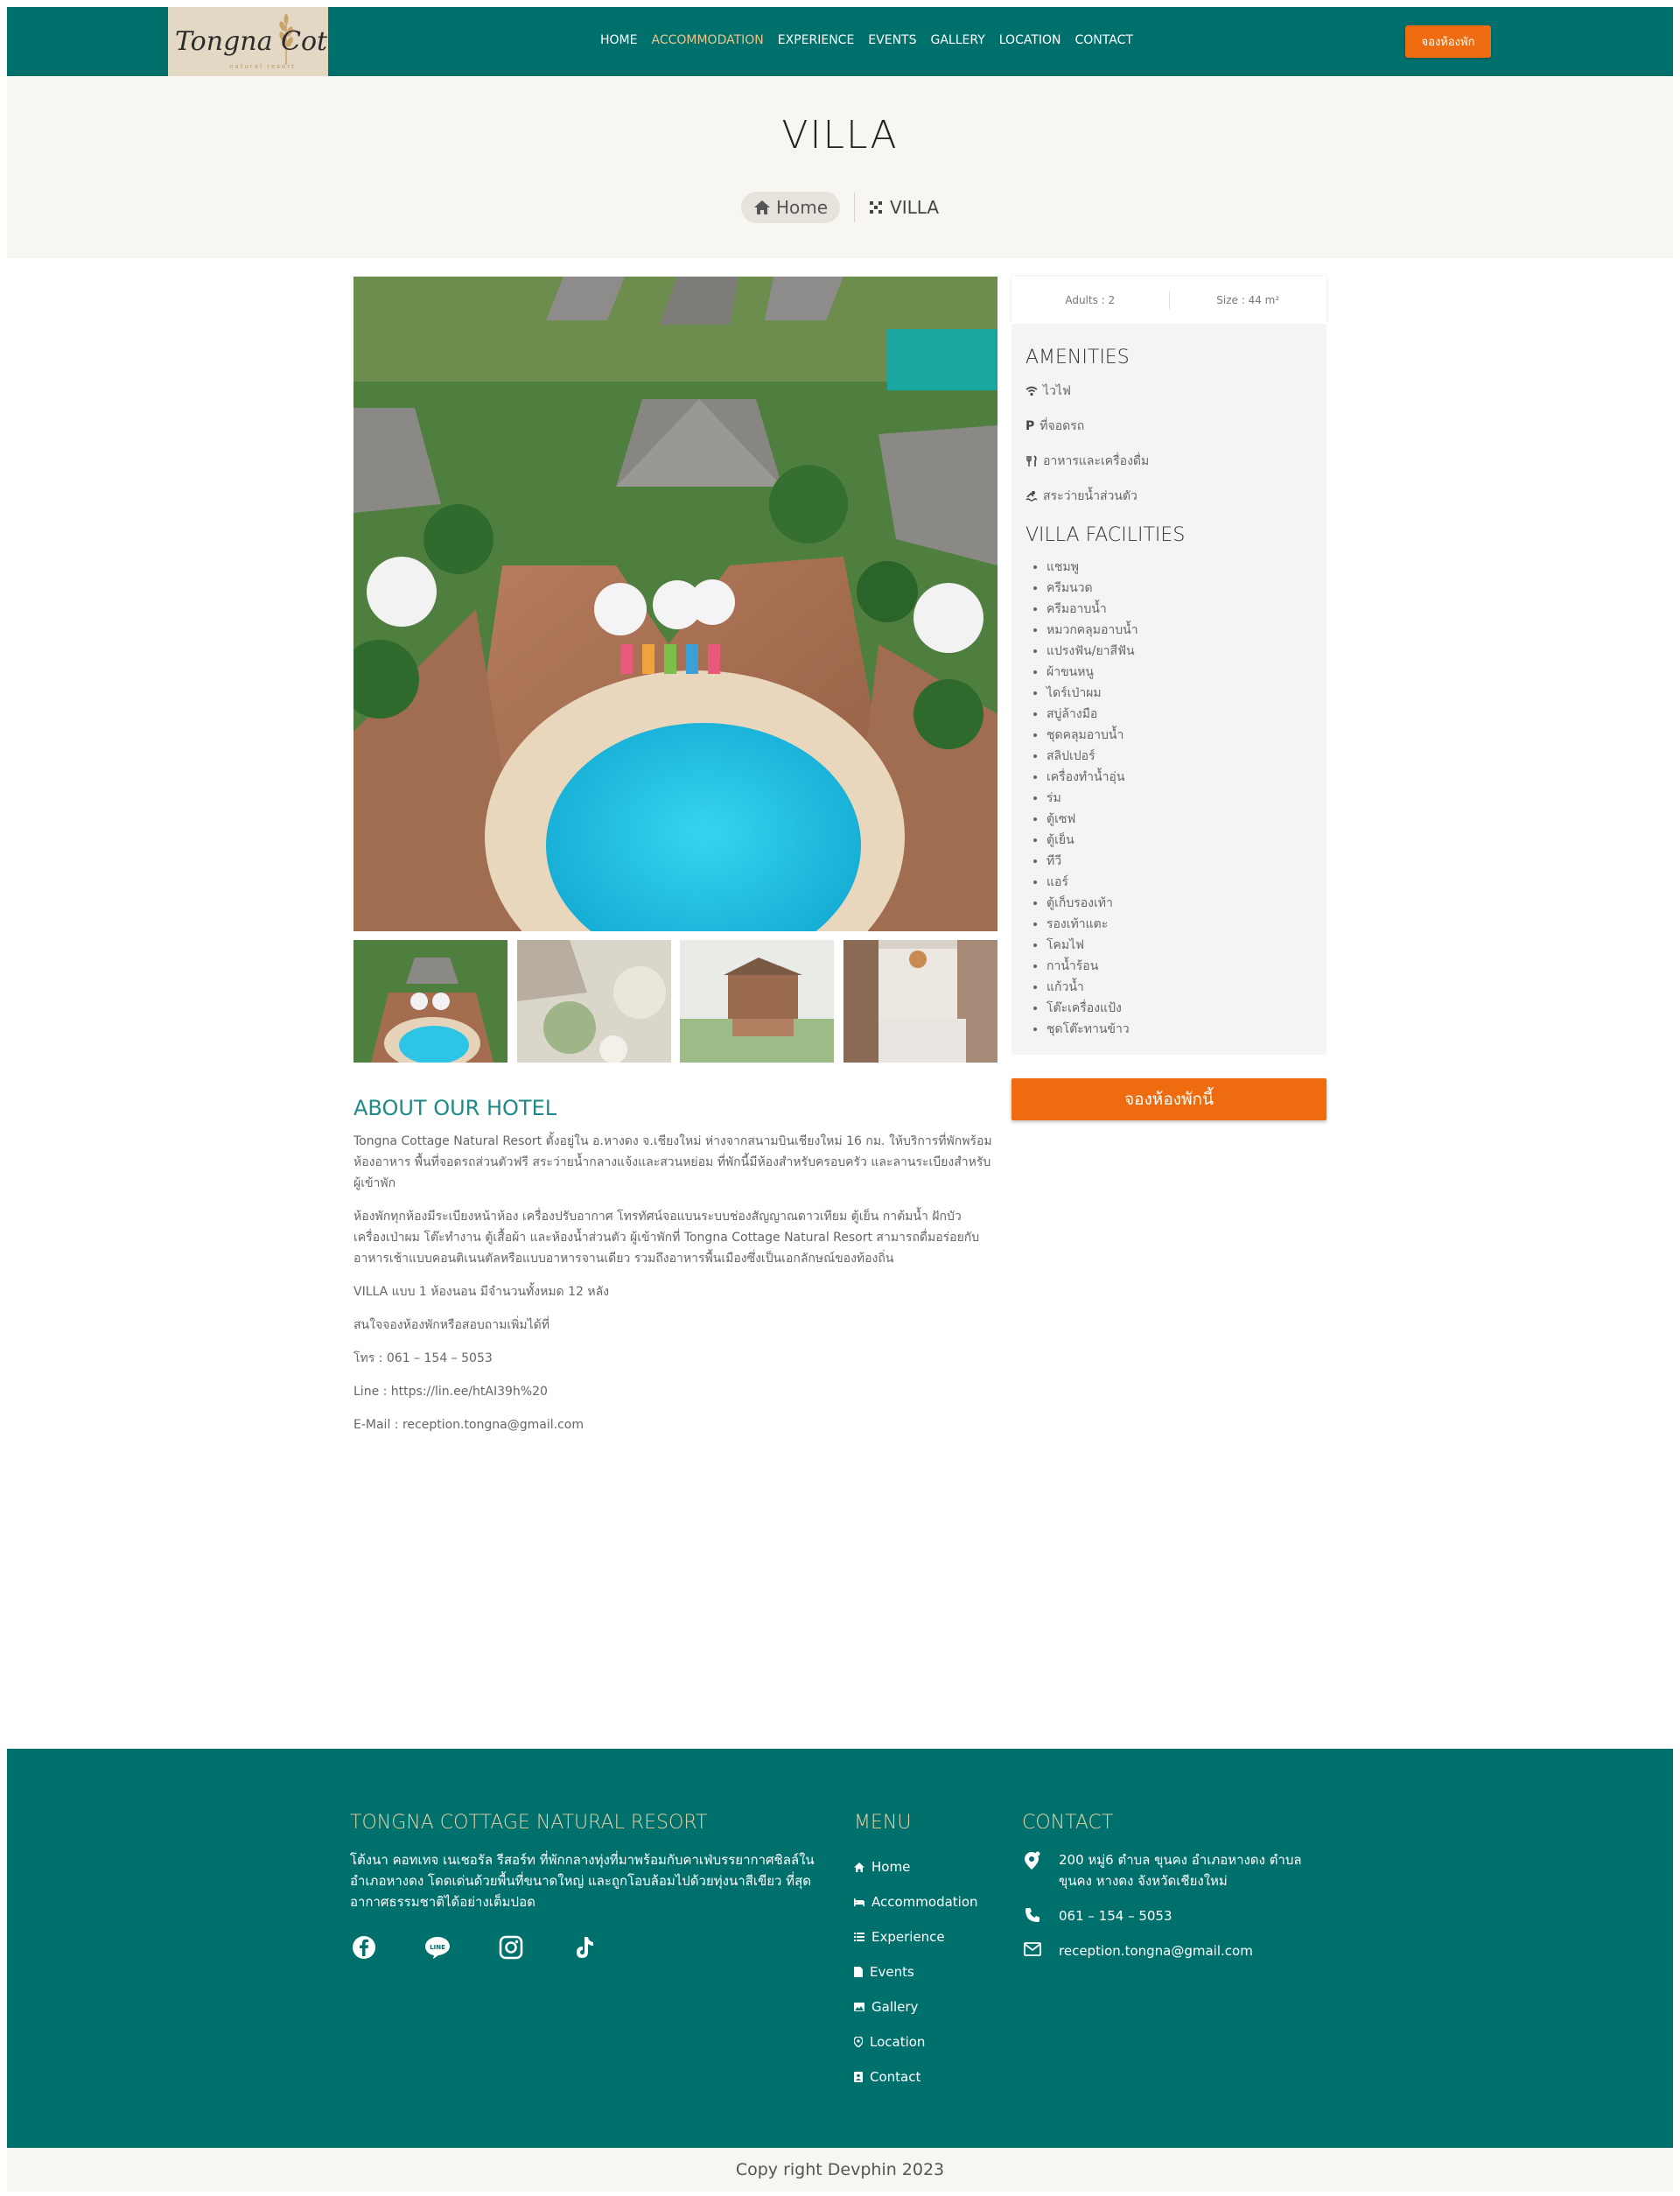 The image size is (1680, 2196). Describe the element at coordinates (1186, 630) in the screenshot. I see `facility-item: หมวกคลุมอาบน้ำ` at that location.